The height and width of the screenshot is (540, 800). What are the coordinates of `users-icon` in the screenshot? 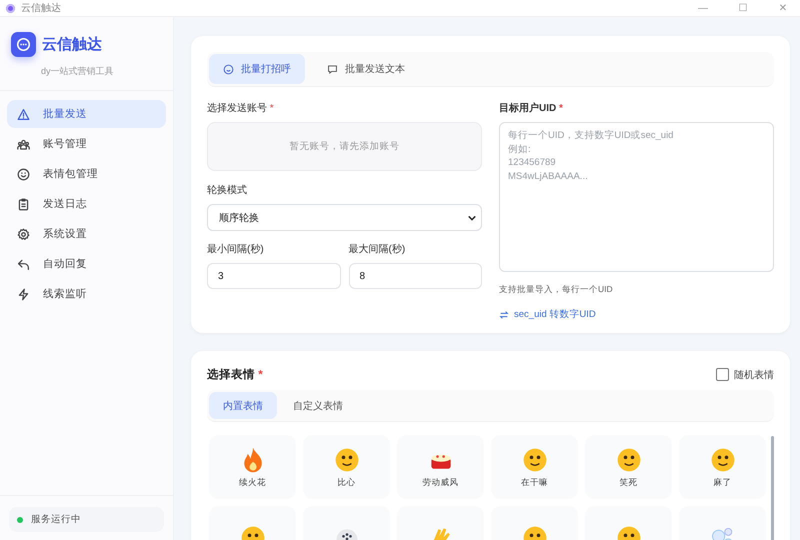 It's located at (23, 144).